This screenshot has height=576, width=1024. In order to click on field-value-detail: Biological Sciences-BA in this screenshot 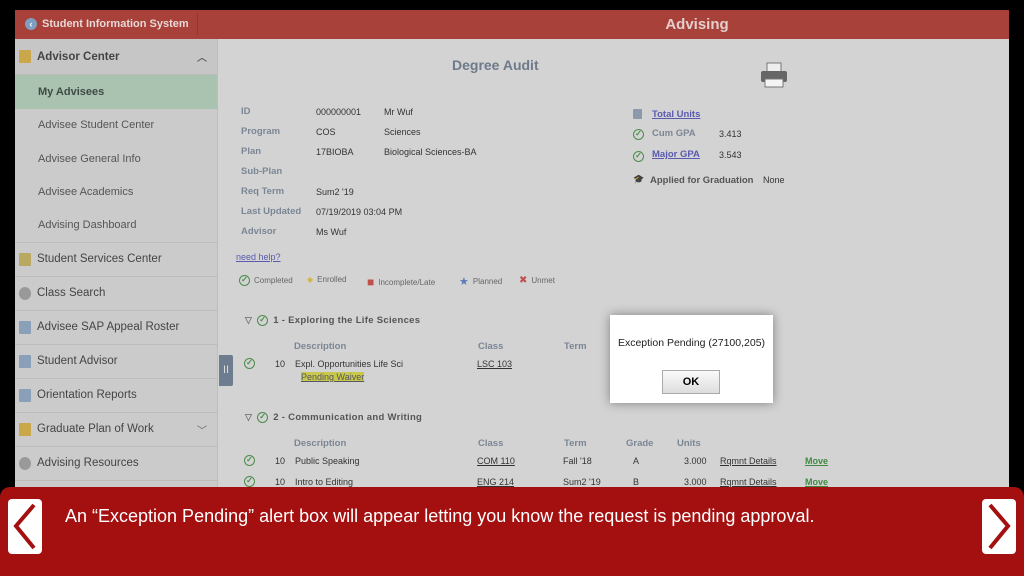, I will do `click(430, 152)`.